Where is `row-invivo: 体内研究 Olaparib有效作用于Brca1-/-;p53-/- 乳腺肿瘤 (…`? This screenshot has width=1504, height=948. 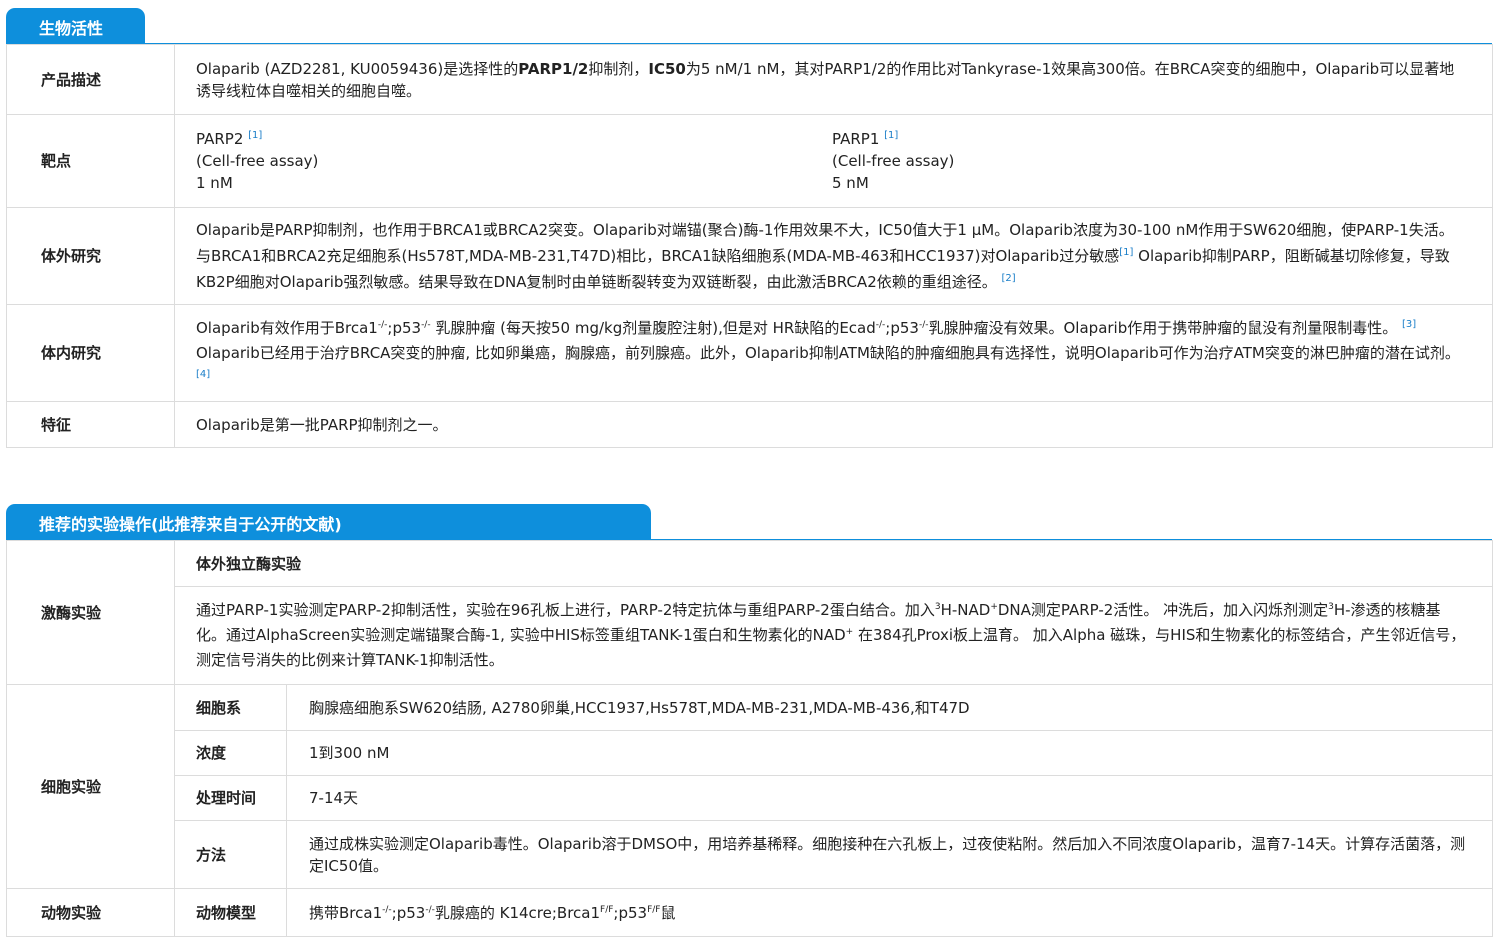 row-invivo: 体内研究 Olaparib有效作用于Brca1-/-;p53-/- 乳腺肿瘤 (… is located at coordinates (749, 353).